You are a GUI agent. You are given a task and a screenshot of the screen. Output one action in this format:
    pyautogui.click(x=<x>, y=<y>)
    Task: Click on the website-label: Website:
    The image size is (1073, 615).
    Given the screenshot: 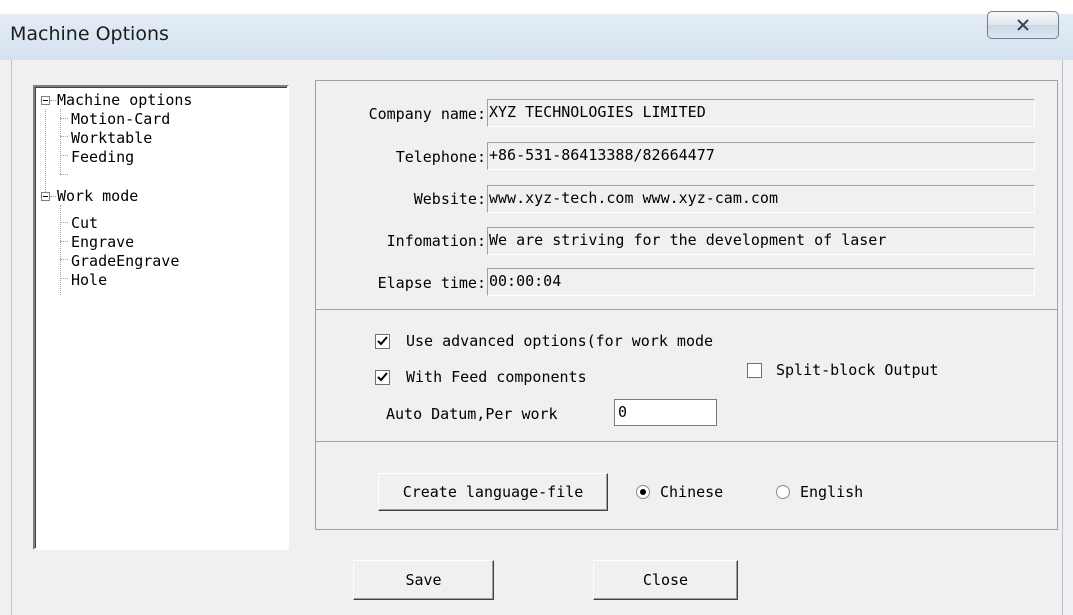 What is the action you would take?
    pyautogui.click(x=449, y=199)
    